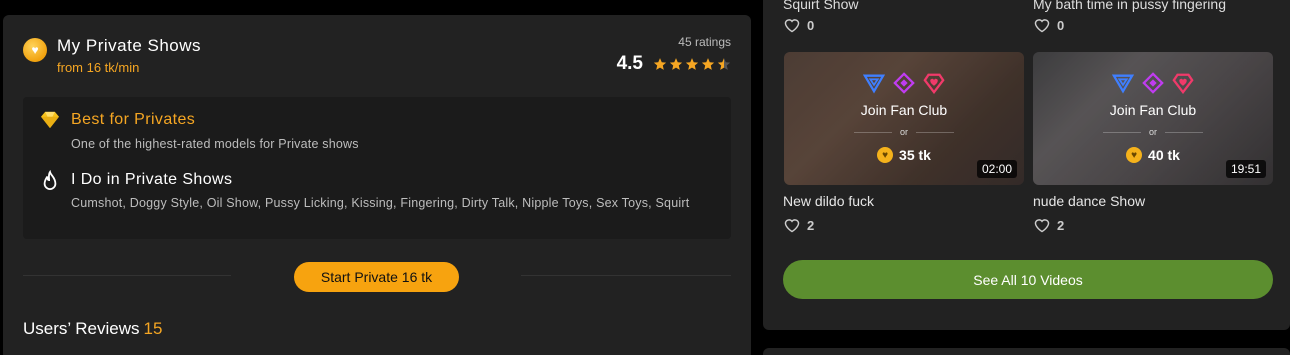 The image size is (1290, 355). Describe the element at coordinates (828, 201) in the screenshot. I see `video-title: New dildo fuck` at that location.